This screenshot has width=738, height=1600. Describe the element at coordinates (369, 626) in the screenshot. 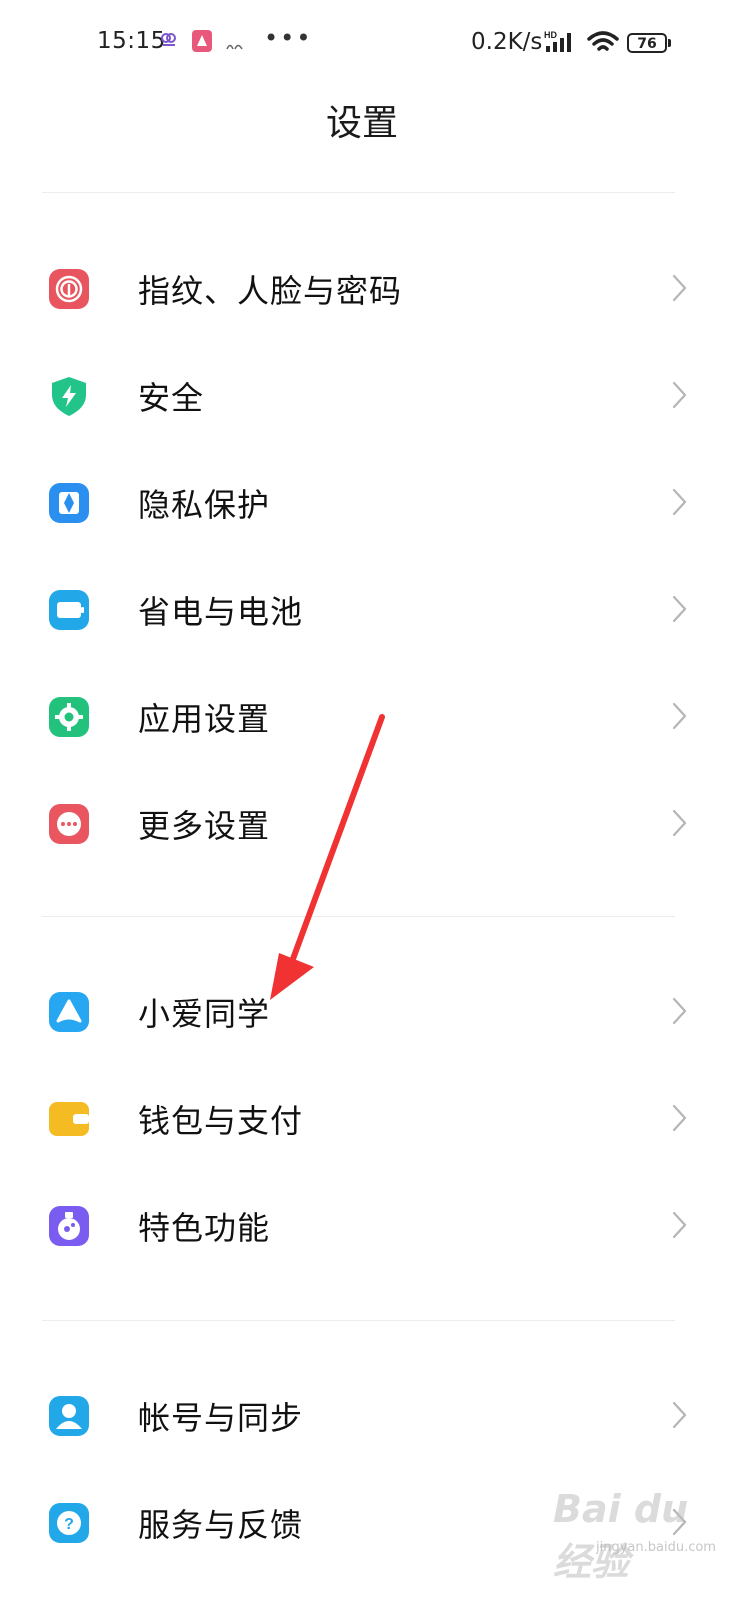

I see `setting-battery: 省电与电池` at that location.